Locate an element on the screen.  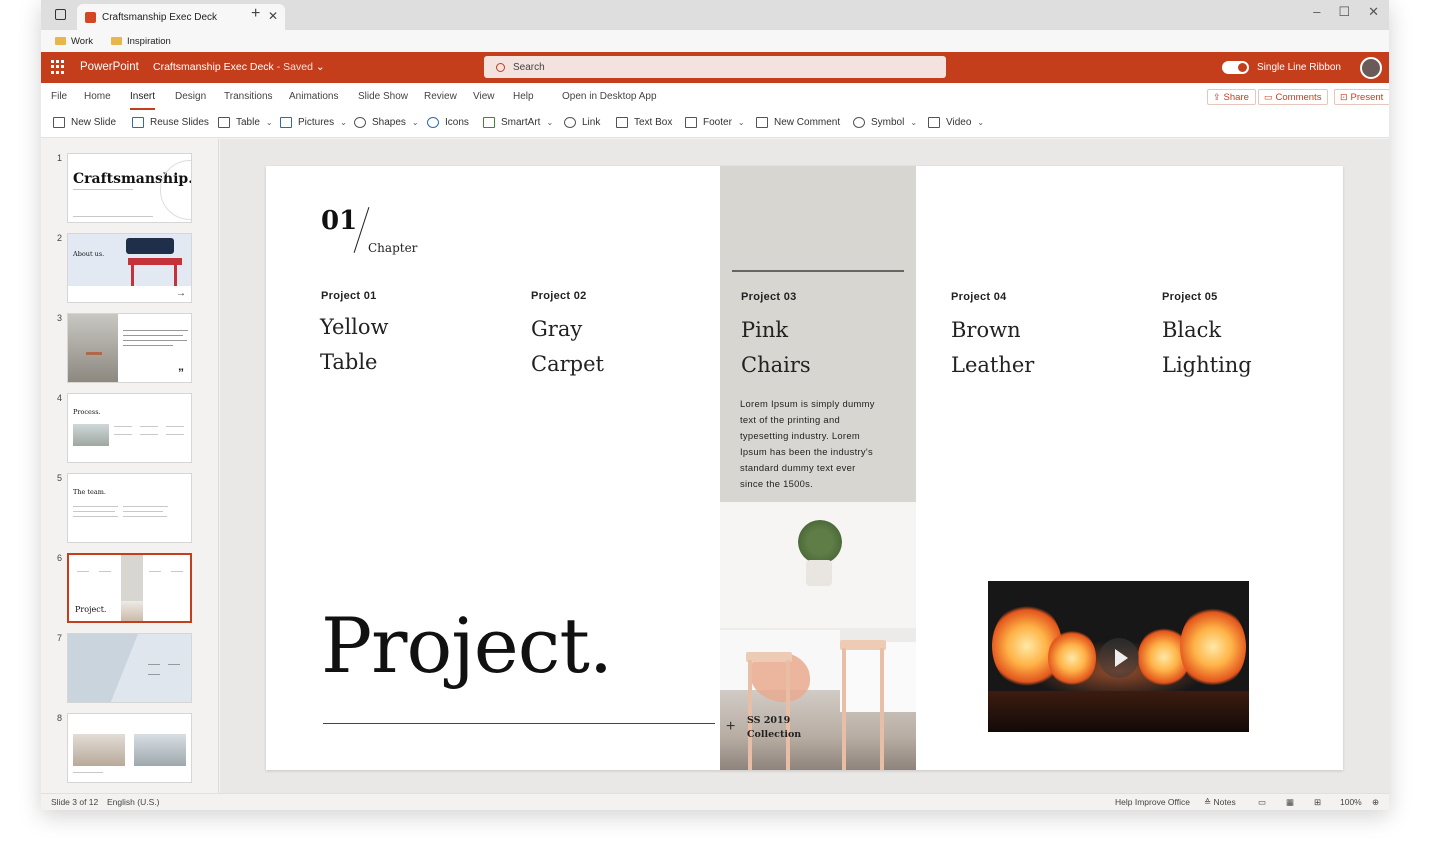
project-label: Project 05 is located at coordinates (1190, 297).